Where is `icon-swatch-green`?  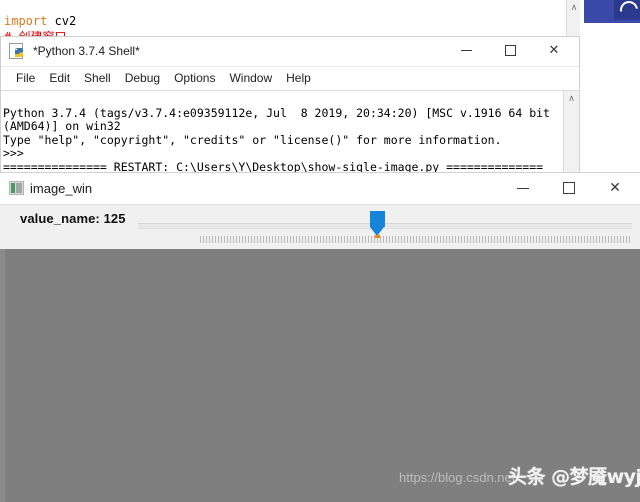
icon-swatch-green is located at coordinates (13, 188).